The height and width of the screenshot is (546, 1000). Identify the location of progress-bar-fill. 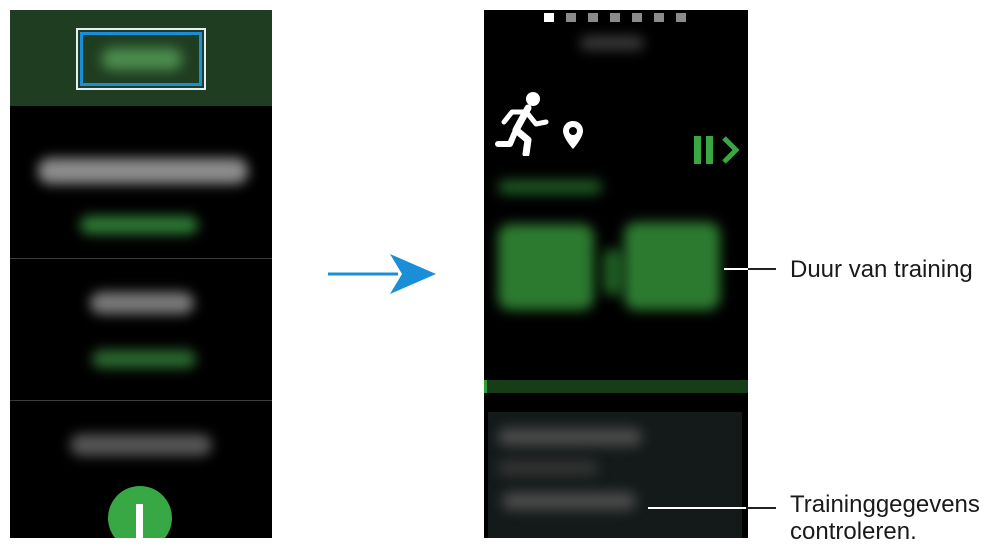
(485, 386).